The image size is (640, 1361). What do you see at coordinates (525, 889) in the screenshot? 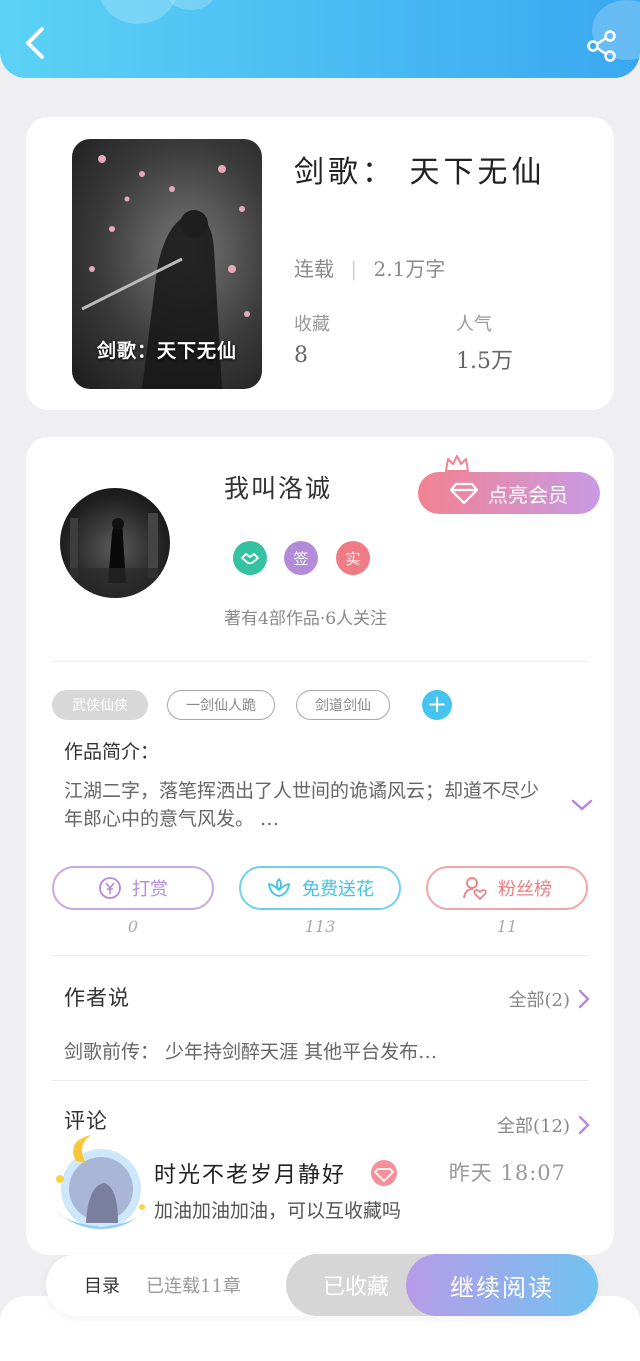
I see `fan-ranking-label: 粉丝榜` at bounding box center [525, 889].